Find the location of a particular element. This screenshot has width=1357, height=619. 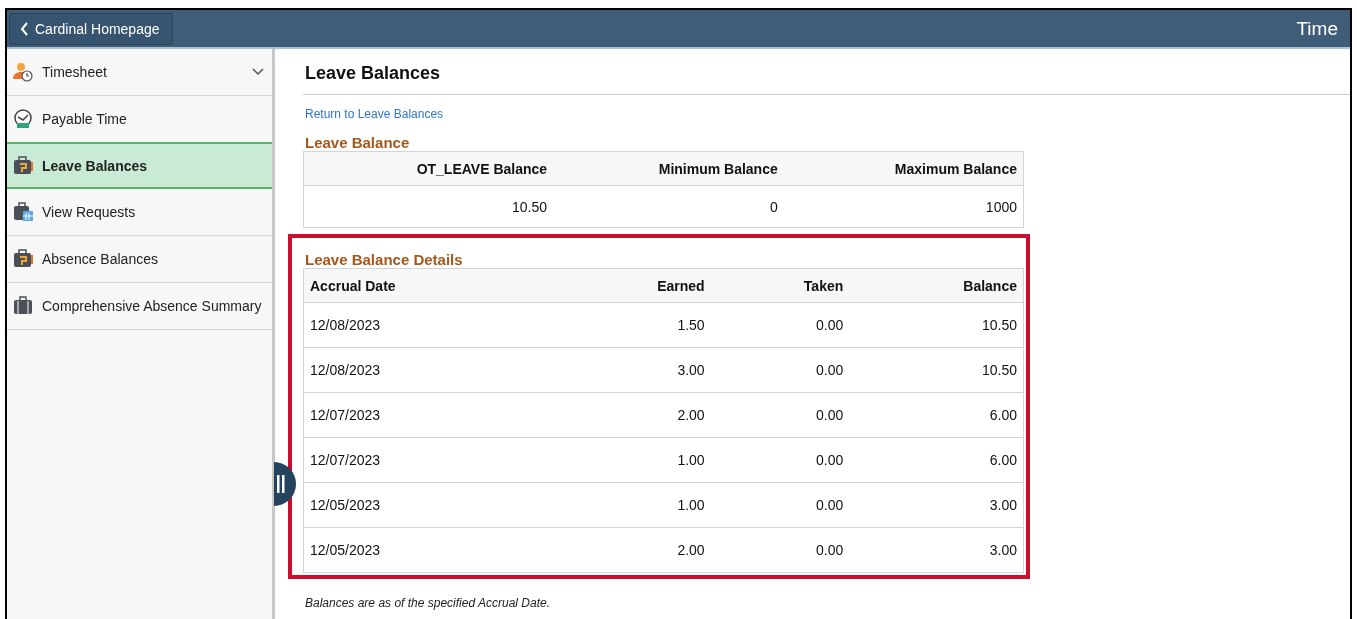

table-cell: 0 is located at coordinates (668, 206).